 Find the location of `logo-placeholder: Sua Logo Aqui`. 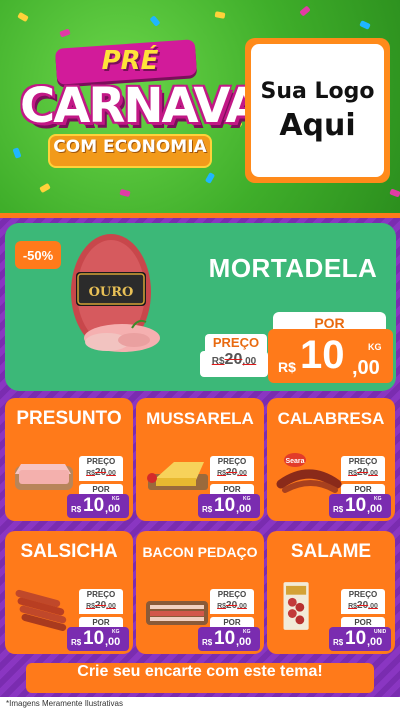

logo-placeholder: Sua Logo Aqui is located at coordinates (317, 110).